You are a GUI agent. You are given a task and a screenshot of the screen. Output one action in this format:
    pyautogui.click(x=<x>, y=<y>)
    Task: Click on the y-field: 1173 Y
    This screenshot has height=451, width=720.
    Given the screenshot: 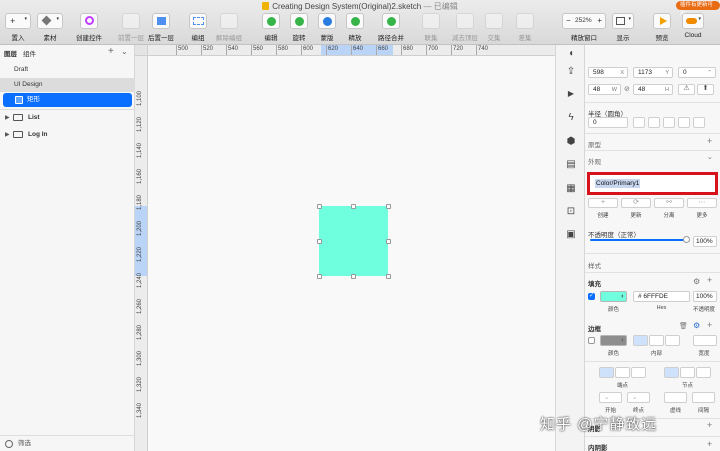 What is the action you would take?
    pyautogui.click(x=653, y=72)
    